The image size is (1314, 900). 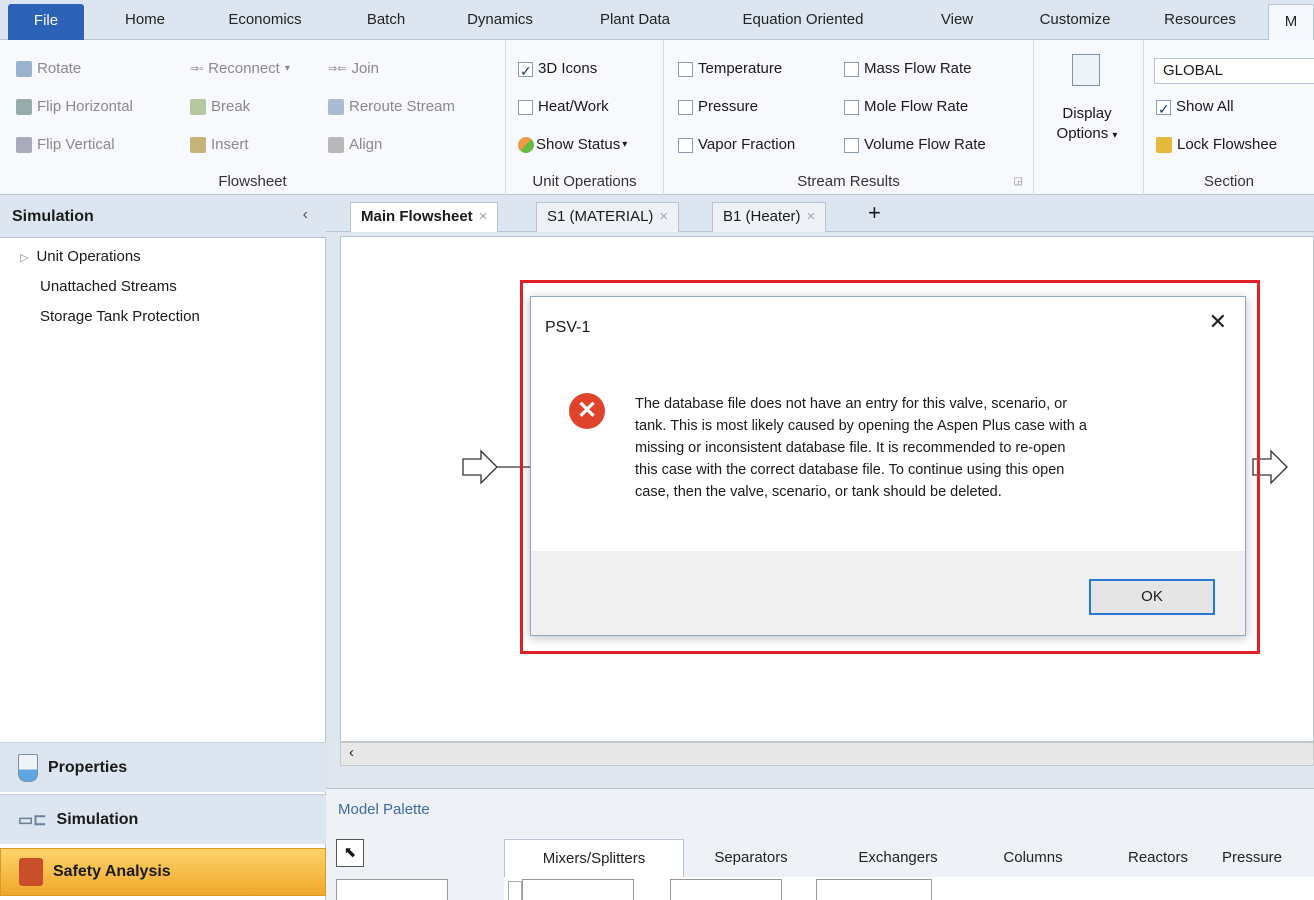 What do you see at coordinates (424, 217) in the screenshot?
I see `tab-main-flowsheet: Main Flowsheet ×` at bounding box center [424, 217].